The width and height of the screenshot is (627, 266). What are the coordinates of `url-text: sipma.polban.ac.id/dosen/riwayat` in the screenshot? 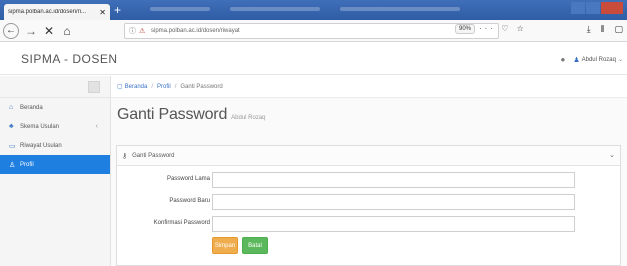 It's located at (324, 31).